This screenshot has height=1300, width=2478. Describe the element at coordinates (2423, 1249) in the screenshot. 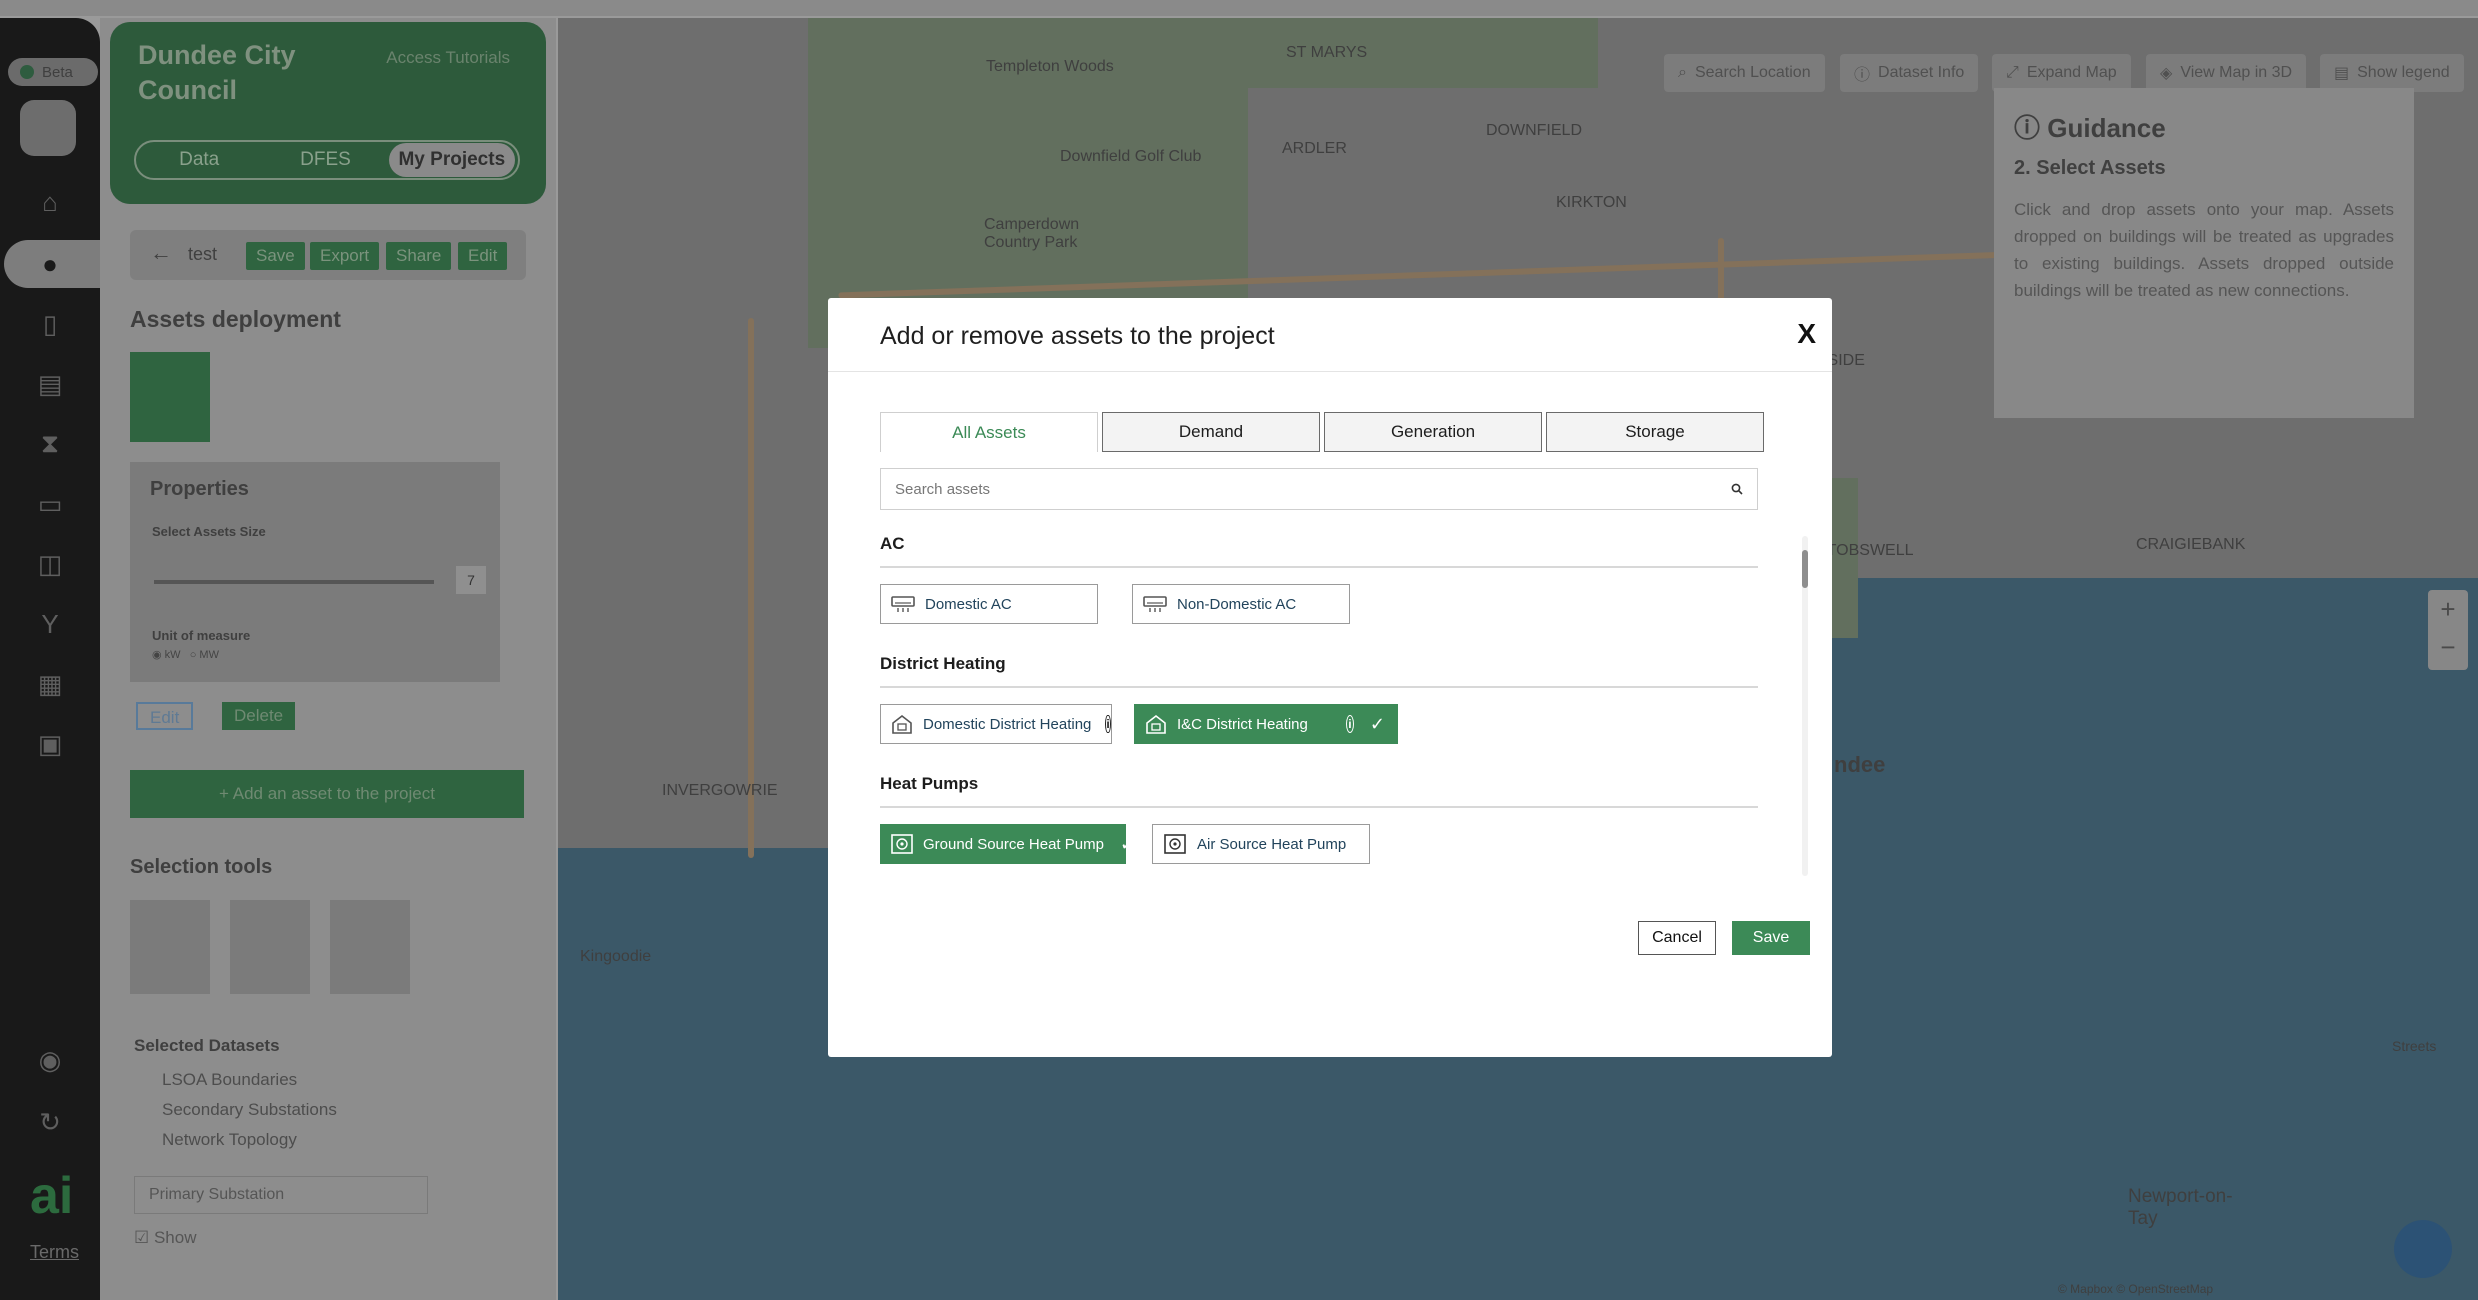

I see `support-chat-button` at that location.